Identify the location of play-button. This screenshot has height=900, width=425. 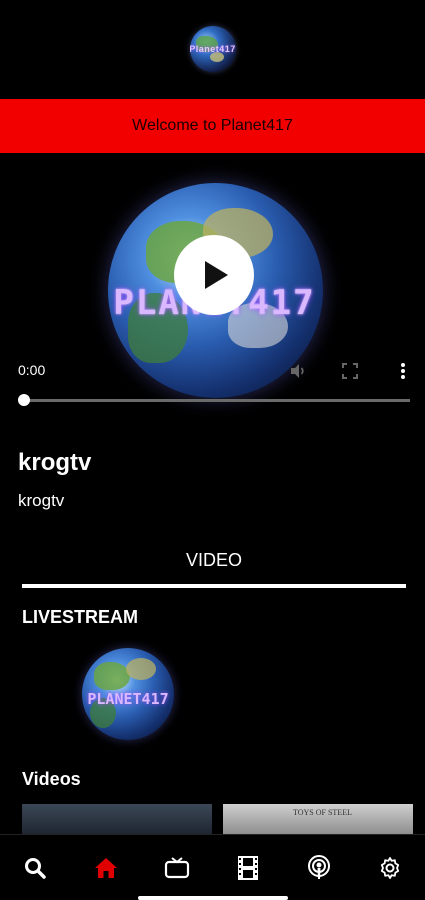
(214, 275).